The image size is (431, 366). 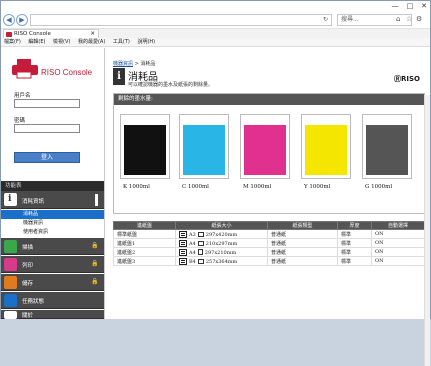 I want to click on menu-file: 檔案(F), so click(x=12, y=42).